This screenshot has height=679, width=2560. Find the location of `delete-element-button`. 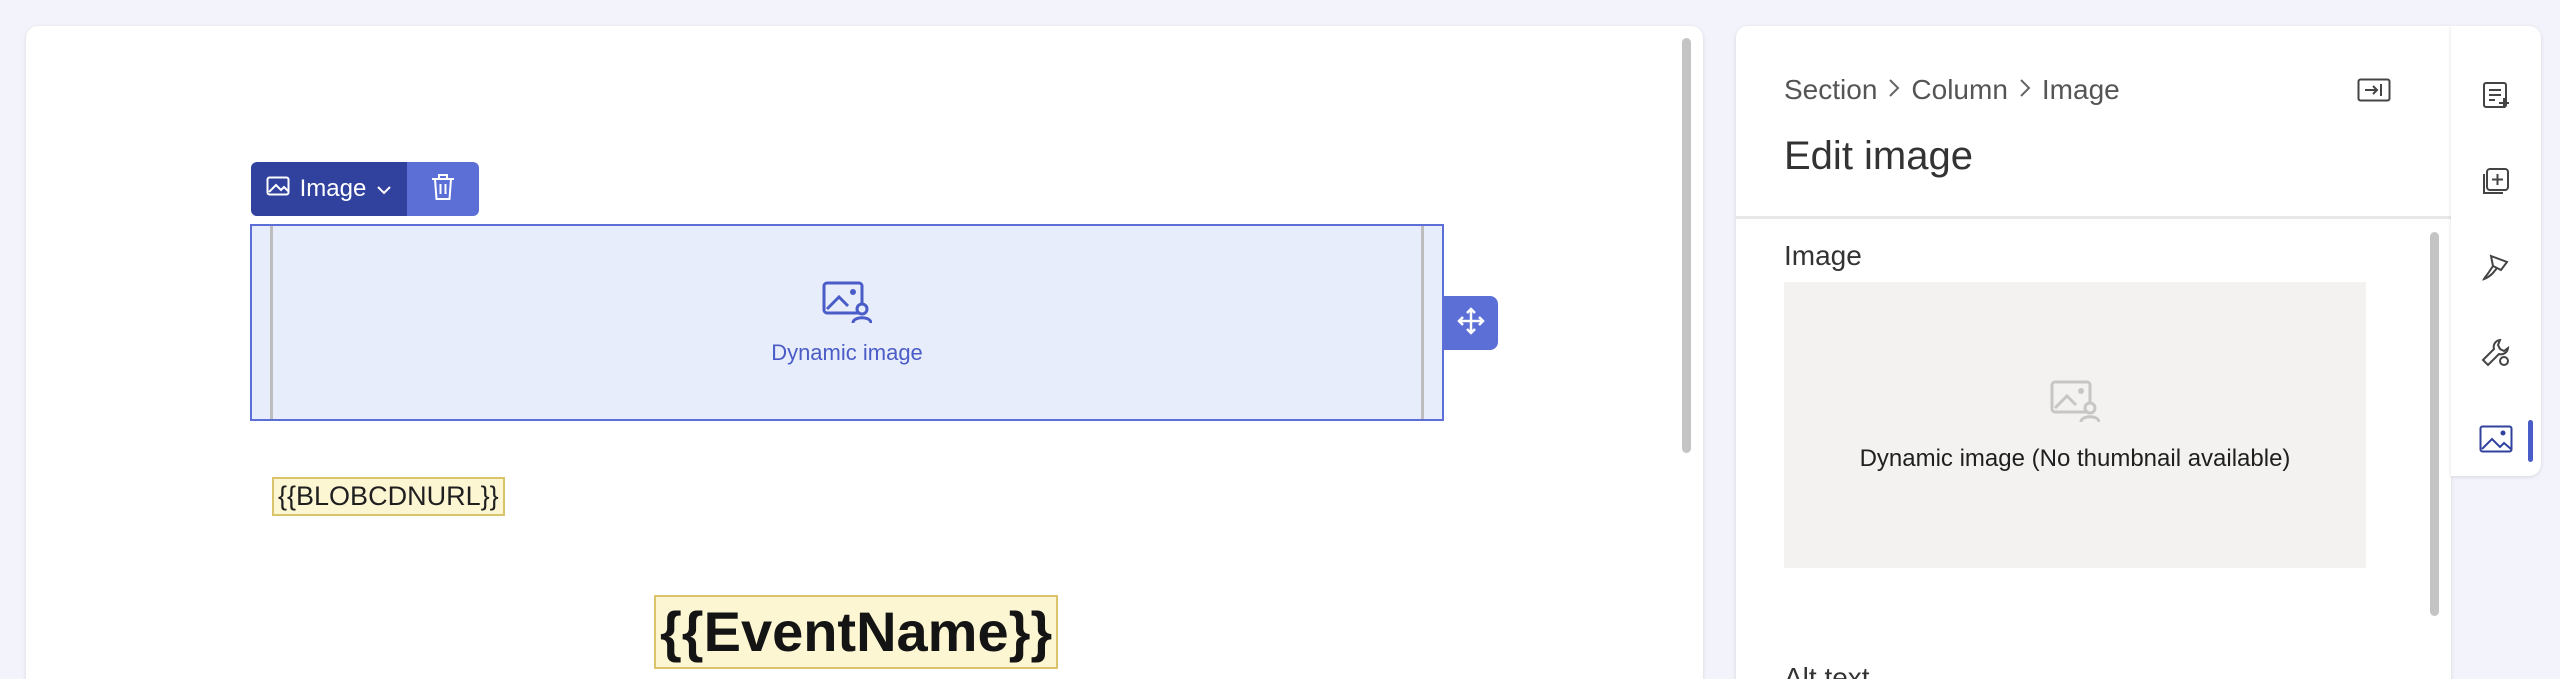

delete-element-button is located at coordinates (443, 189).